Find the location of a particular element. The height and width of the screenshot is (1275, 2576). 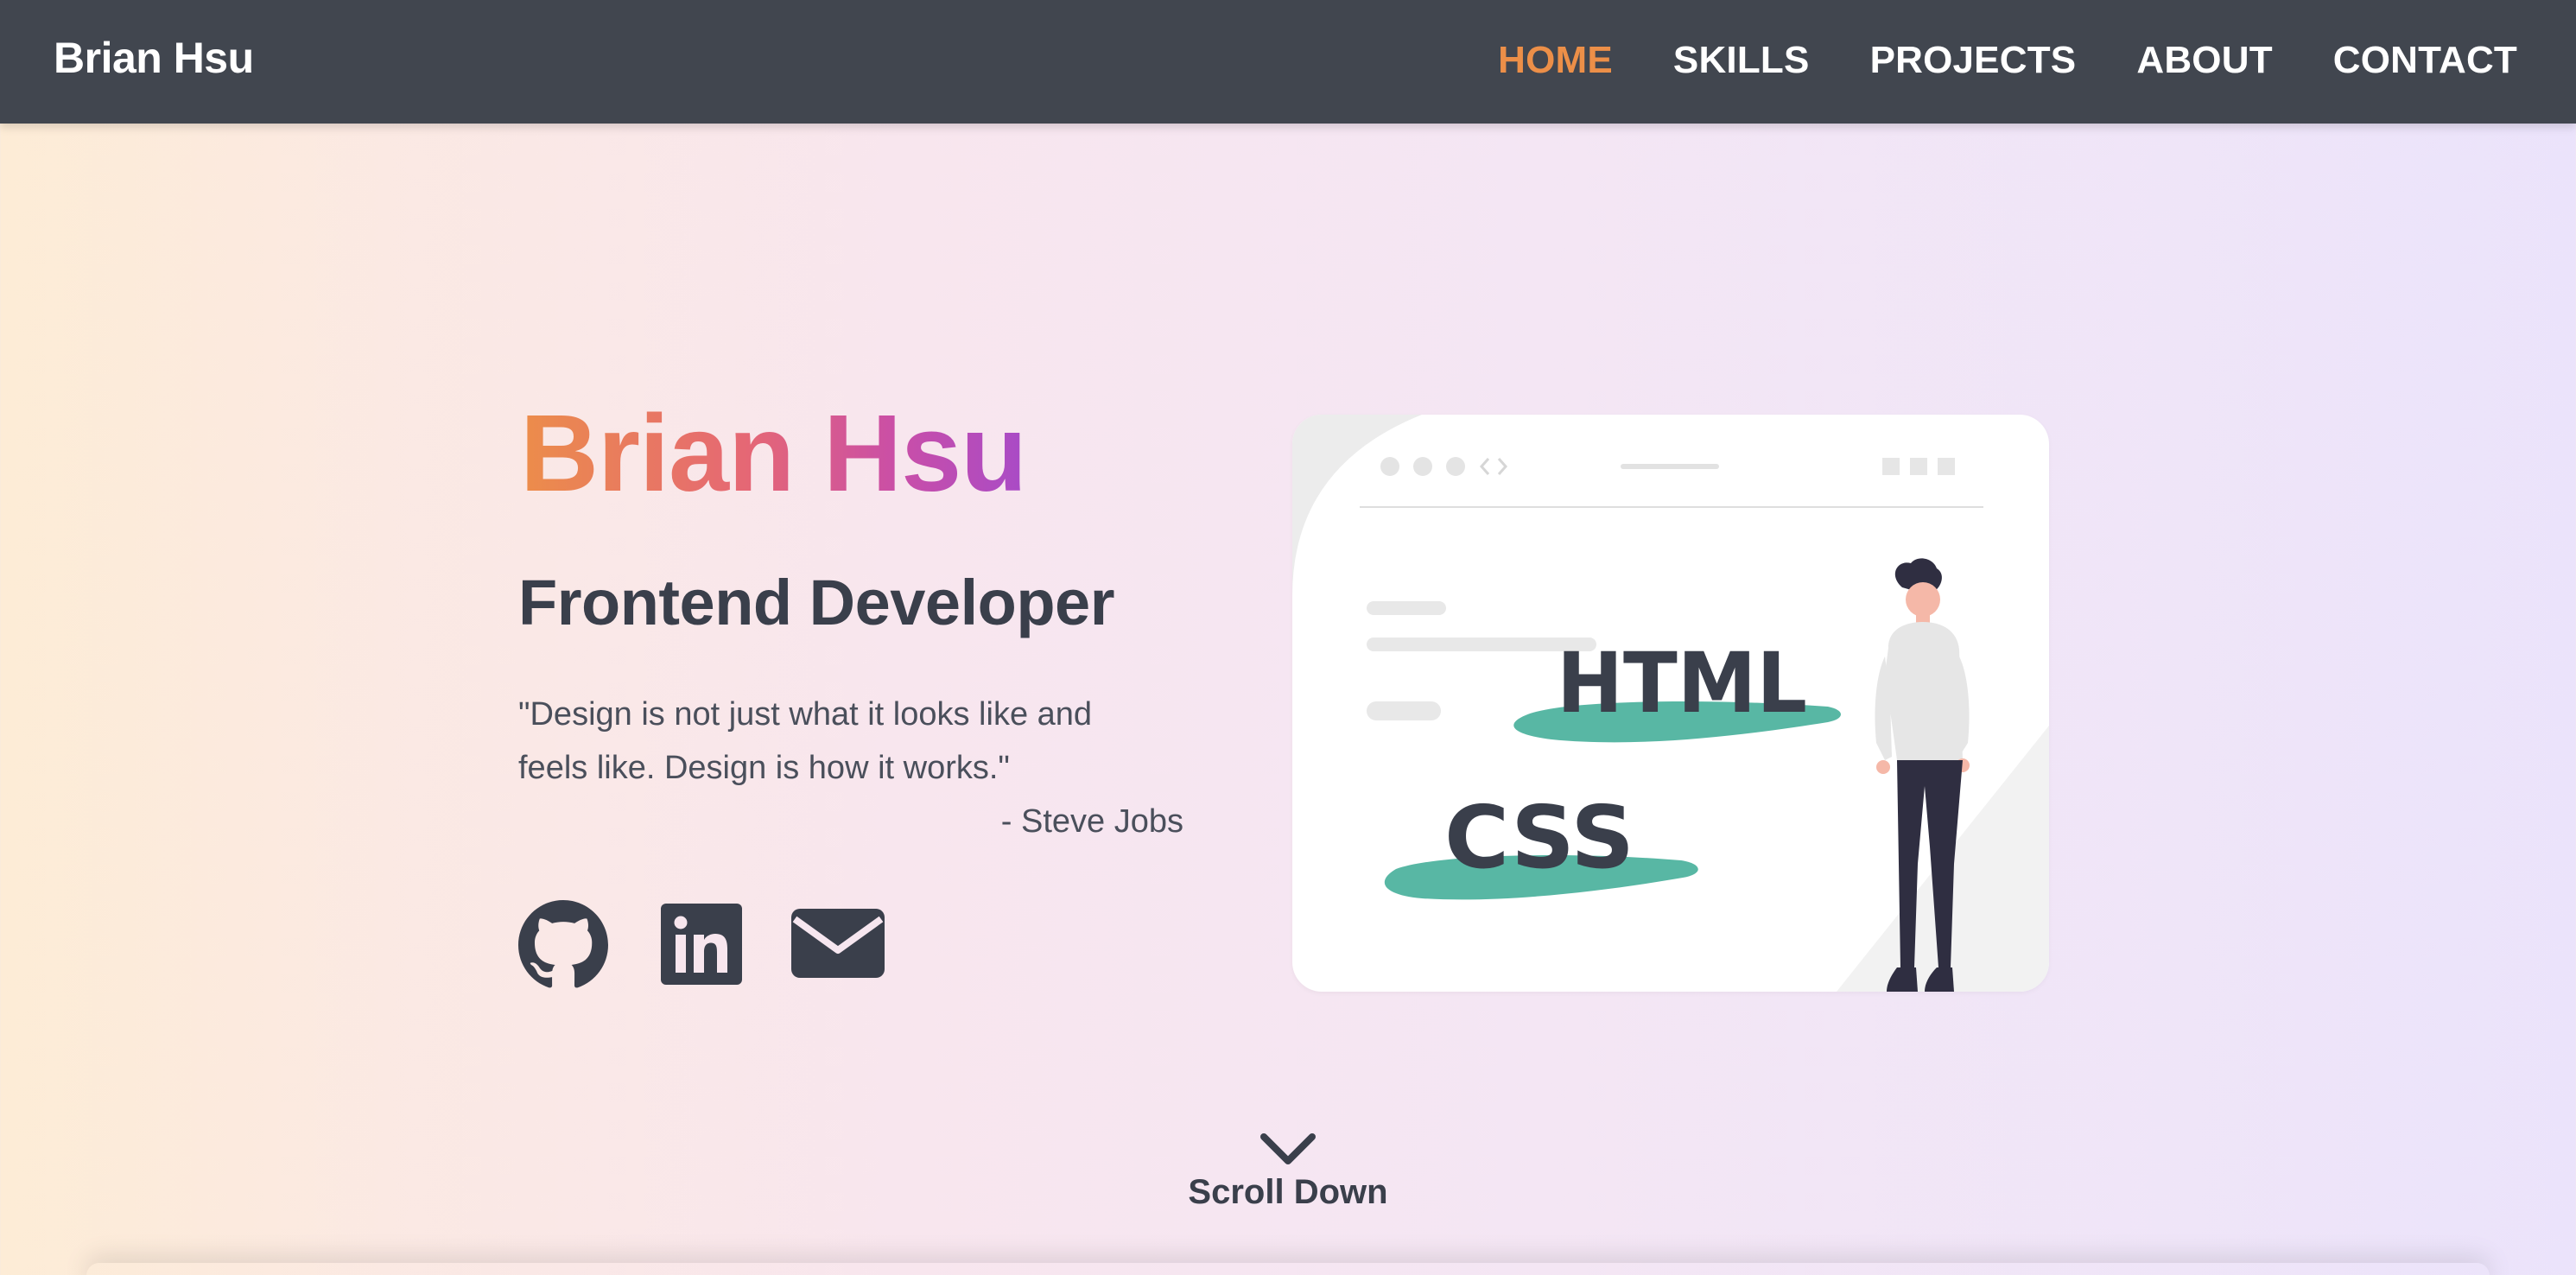

scroll-down-label: Scroll Down is located at coordinates (1288, 1192).